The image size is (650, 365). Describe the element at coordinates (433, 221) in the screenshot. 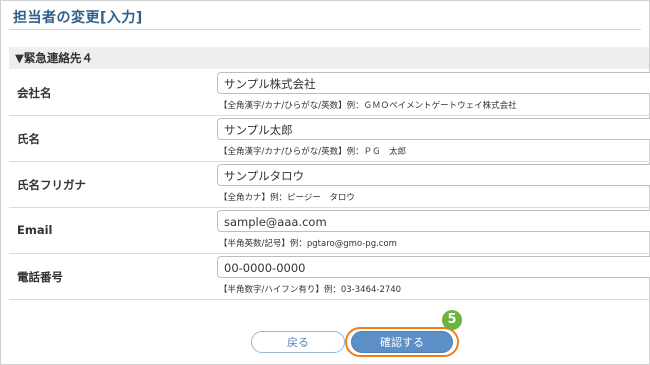

I see `email-input: sample@aaa.com` at that location.